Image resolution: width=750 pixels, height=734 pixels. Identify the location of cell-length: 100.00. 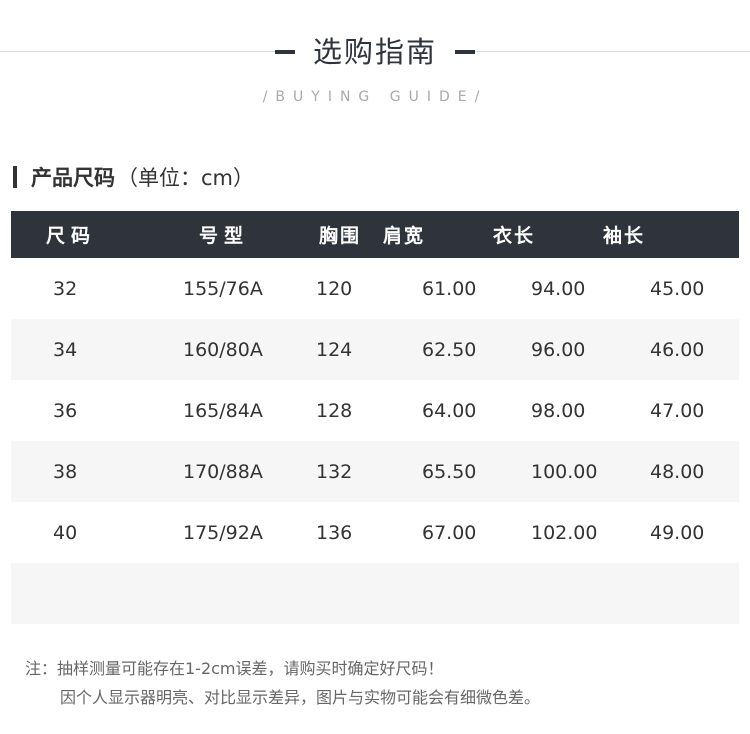
(564, 471).